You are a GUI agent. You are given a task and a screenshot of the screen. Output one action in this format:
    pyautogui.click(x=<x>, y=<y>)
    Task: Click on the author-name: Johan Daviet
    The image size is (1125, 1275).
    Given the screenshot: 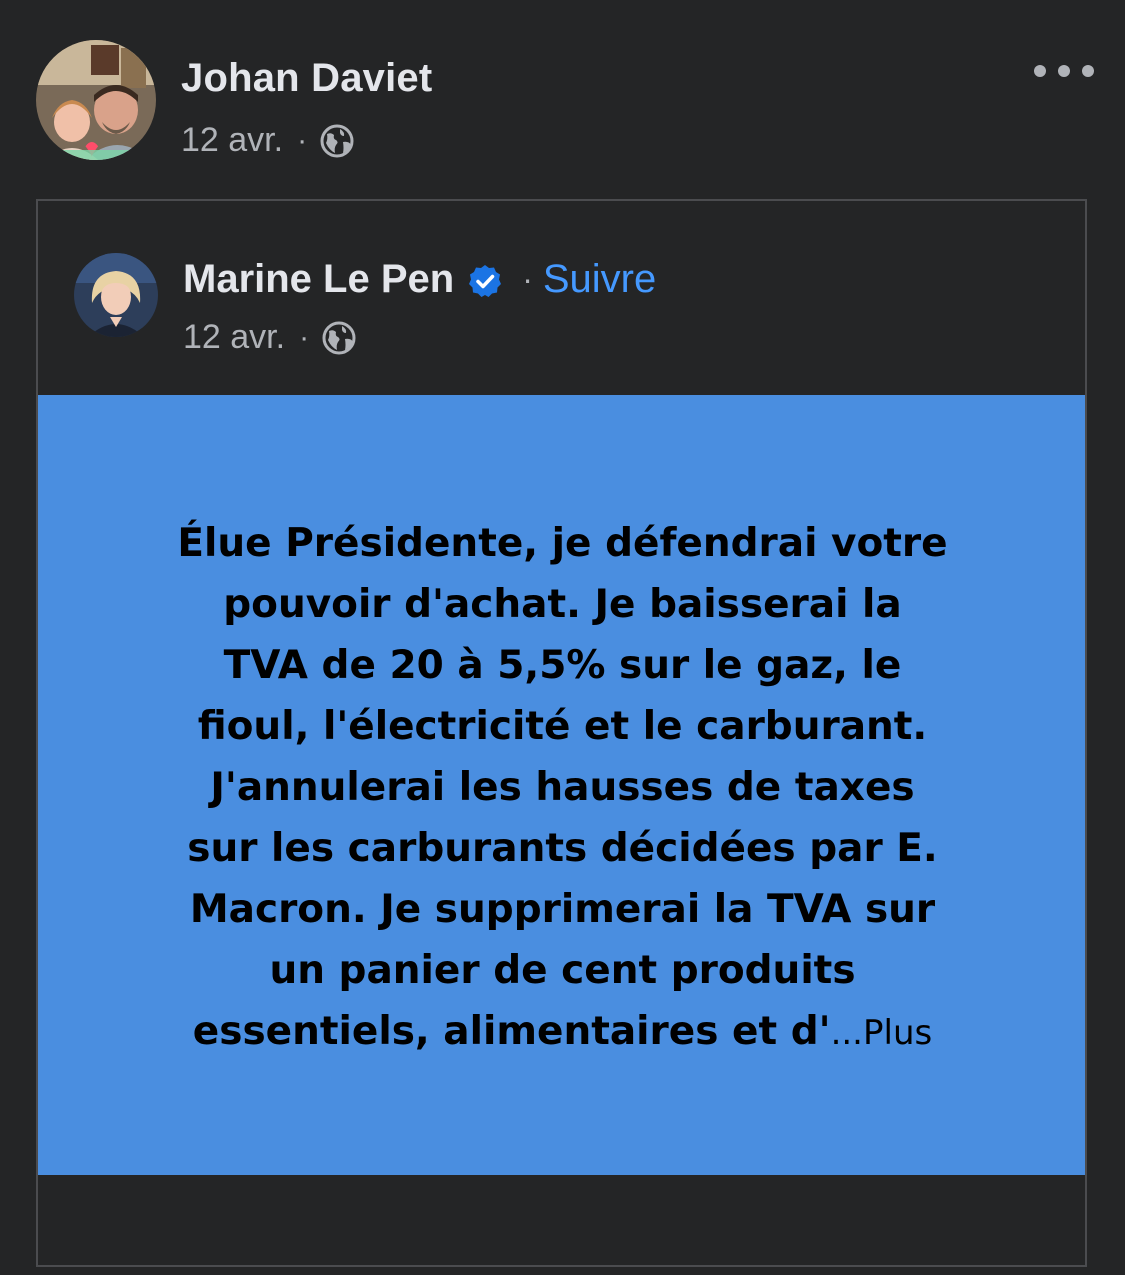 What is the action you would take?
    pyautogui.click(x=306, y=78)
    